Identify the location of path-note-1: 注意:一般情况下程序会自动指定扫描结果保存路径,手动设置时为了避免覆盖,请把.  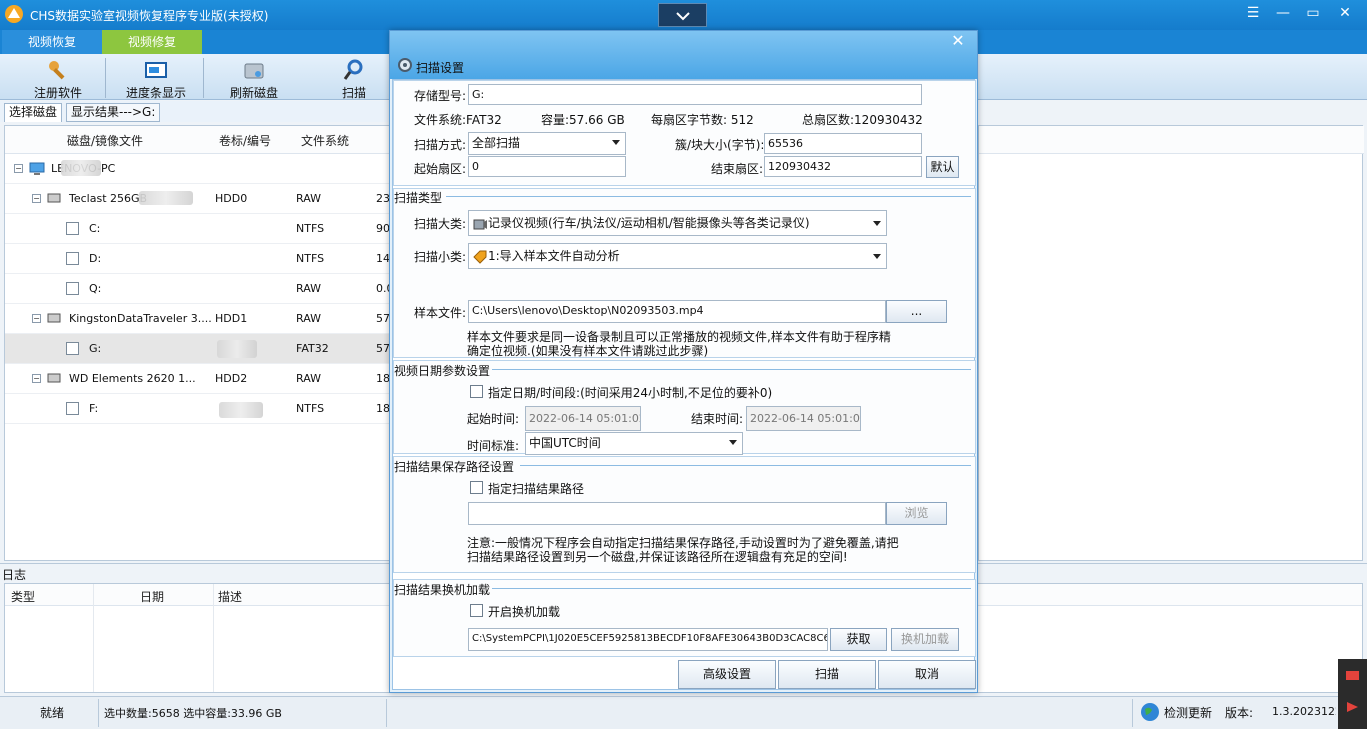
(683, 543).